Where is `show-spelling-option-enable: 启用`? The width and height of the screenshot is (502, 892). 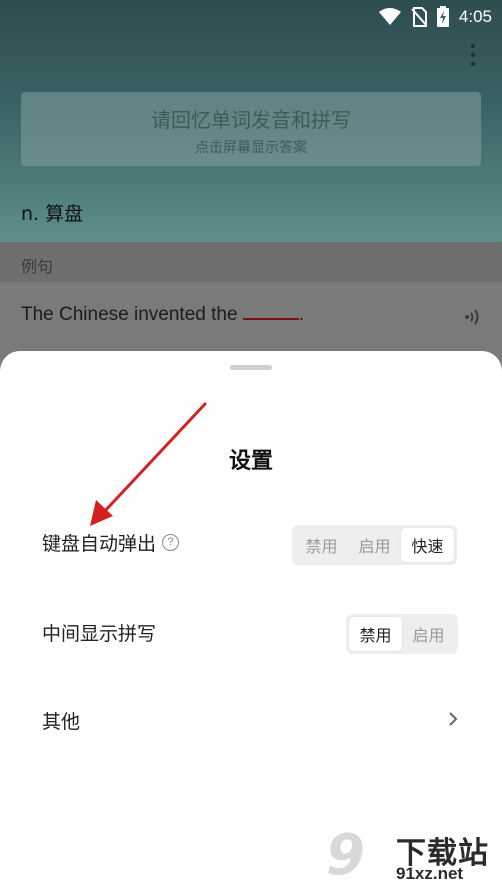 show-spelling-option-enable: 启用 is located at coordinates (428, 634).